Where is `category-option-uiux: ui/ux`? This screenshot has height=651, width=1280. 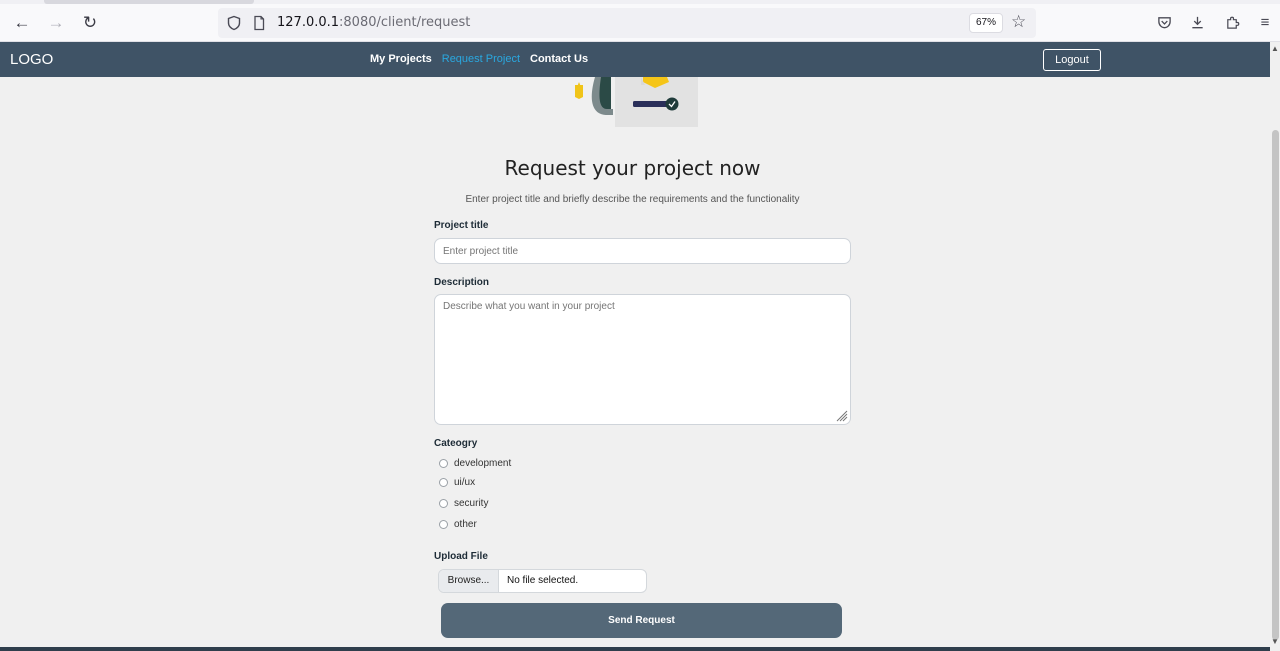 category-option-uiux: ui/ux is located at coordinates (457, 482).